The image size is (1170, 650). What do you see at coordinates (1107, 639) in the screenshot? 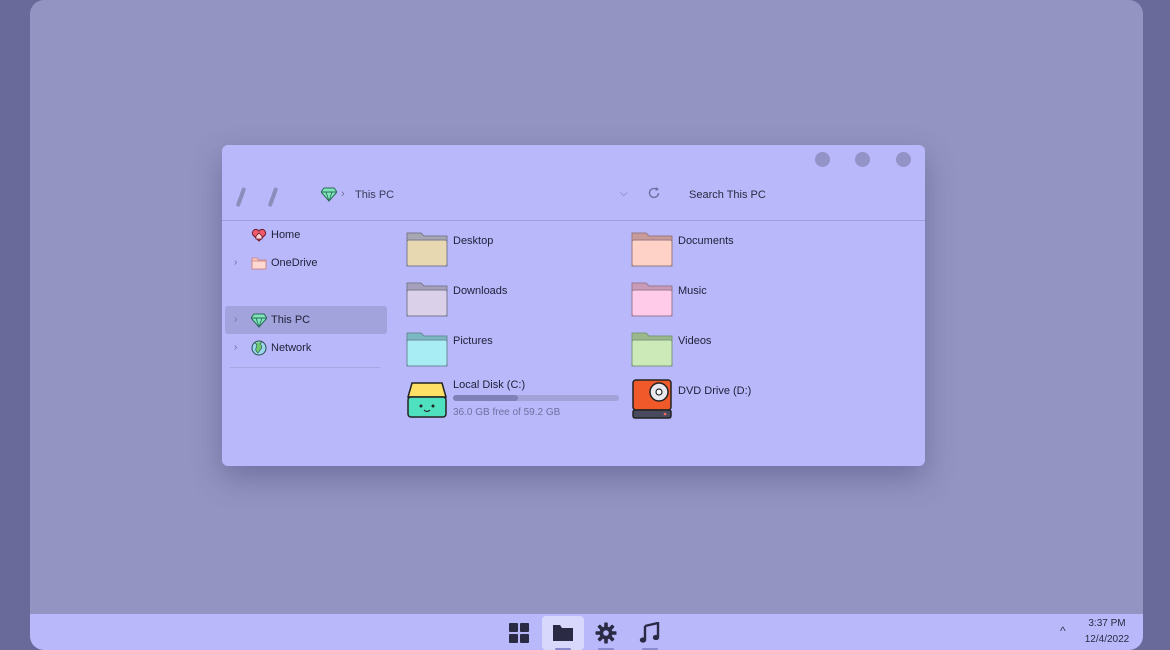
I see `clock-date: 12/4/2022` at bounding box center [1107, 639].